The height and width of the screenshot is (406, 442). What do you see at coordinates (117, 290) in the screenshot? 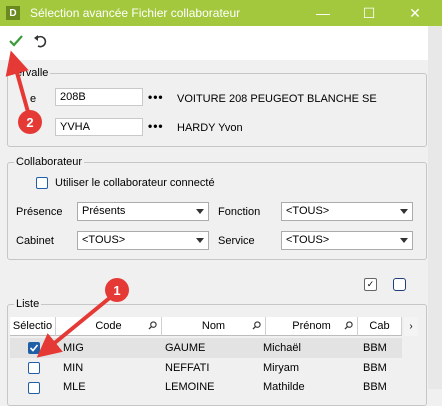
I see `annotation-badge-1: 1` at bounding box center [117, 290].